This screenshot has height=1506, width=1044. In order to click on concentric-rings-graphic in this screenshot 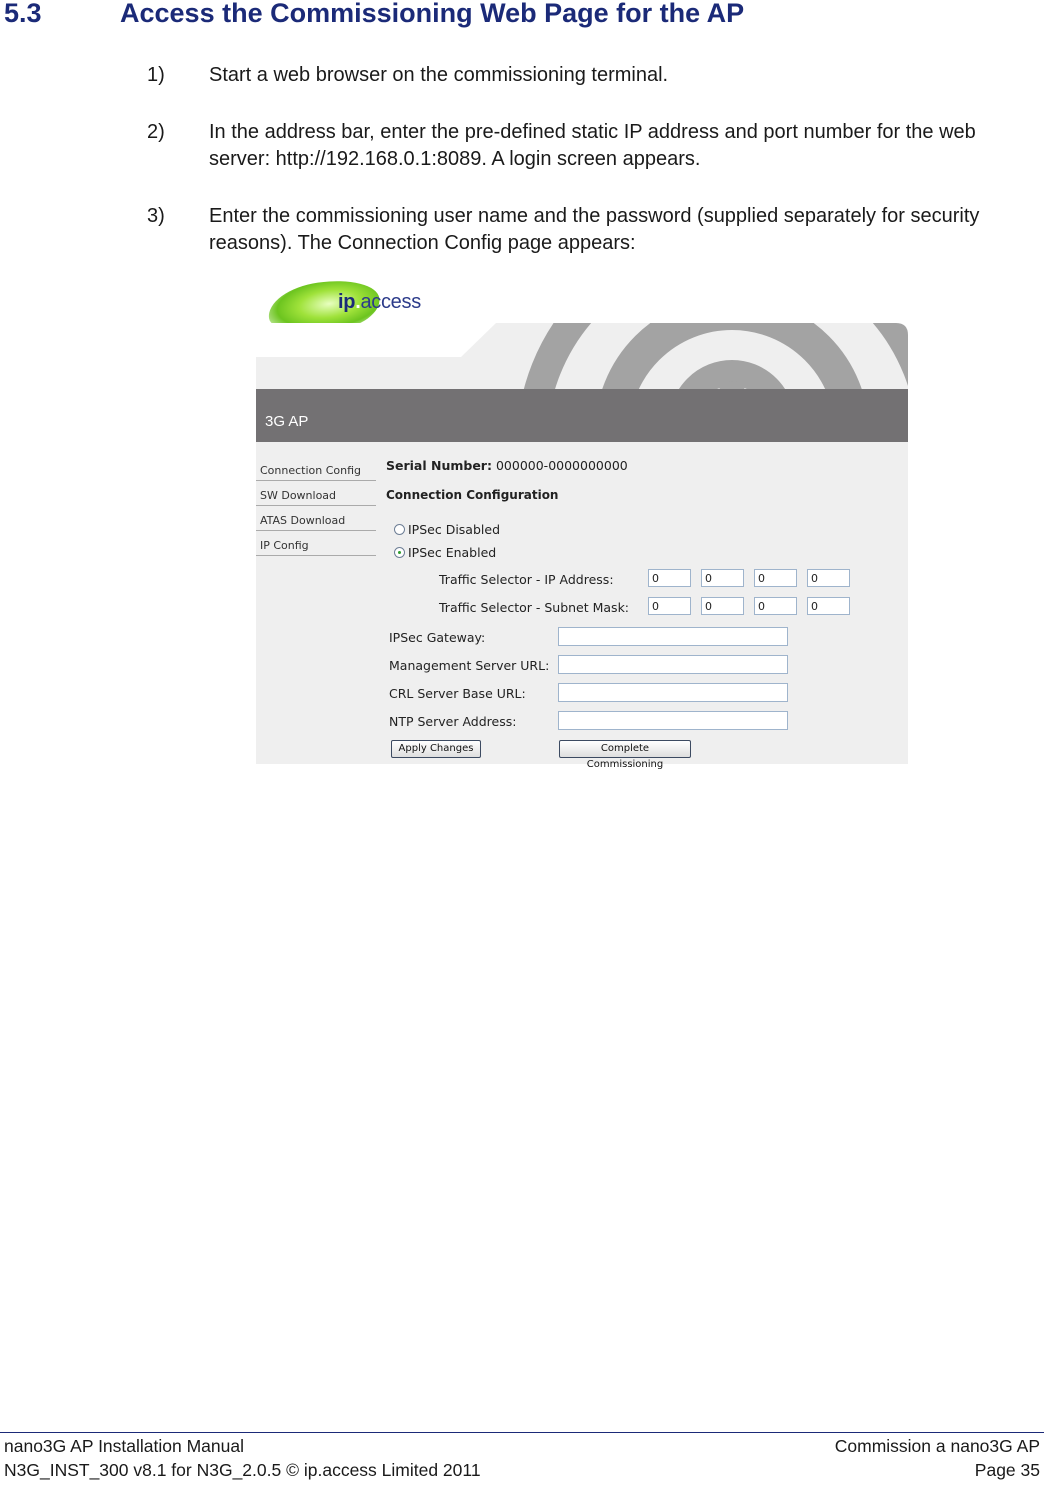, I will do `click(712, 356)`.